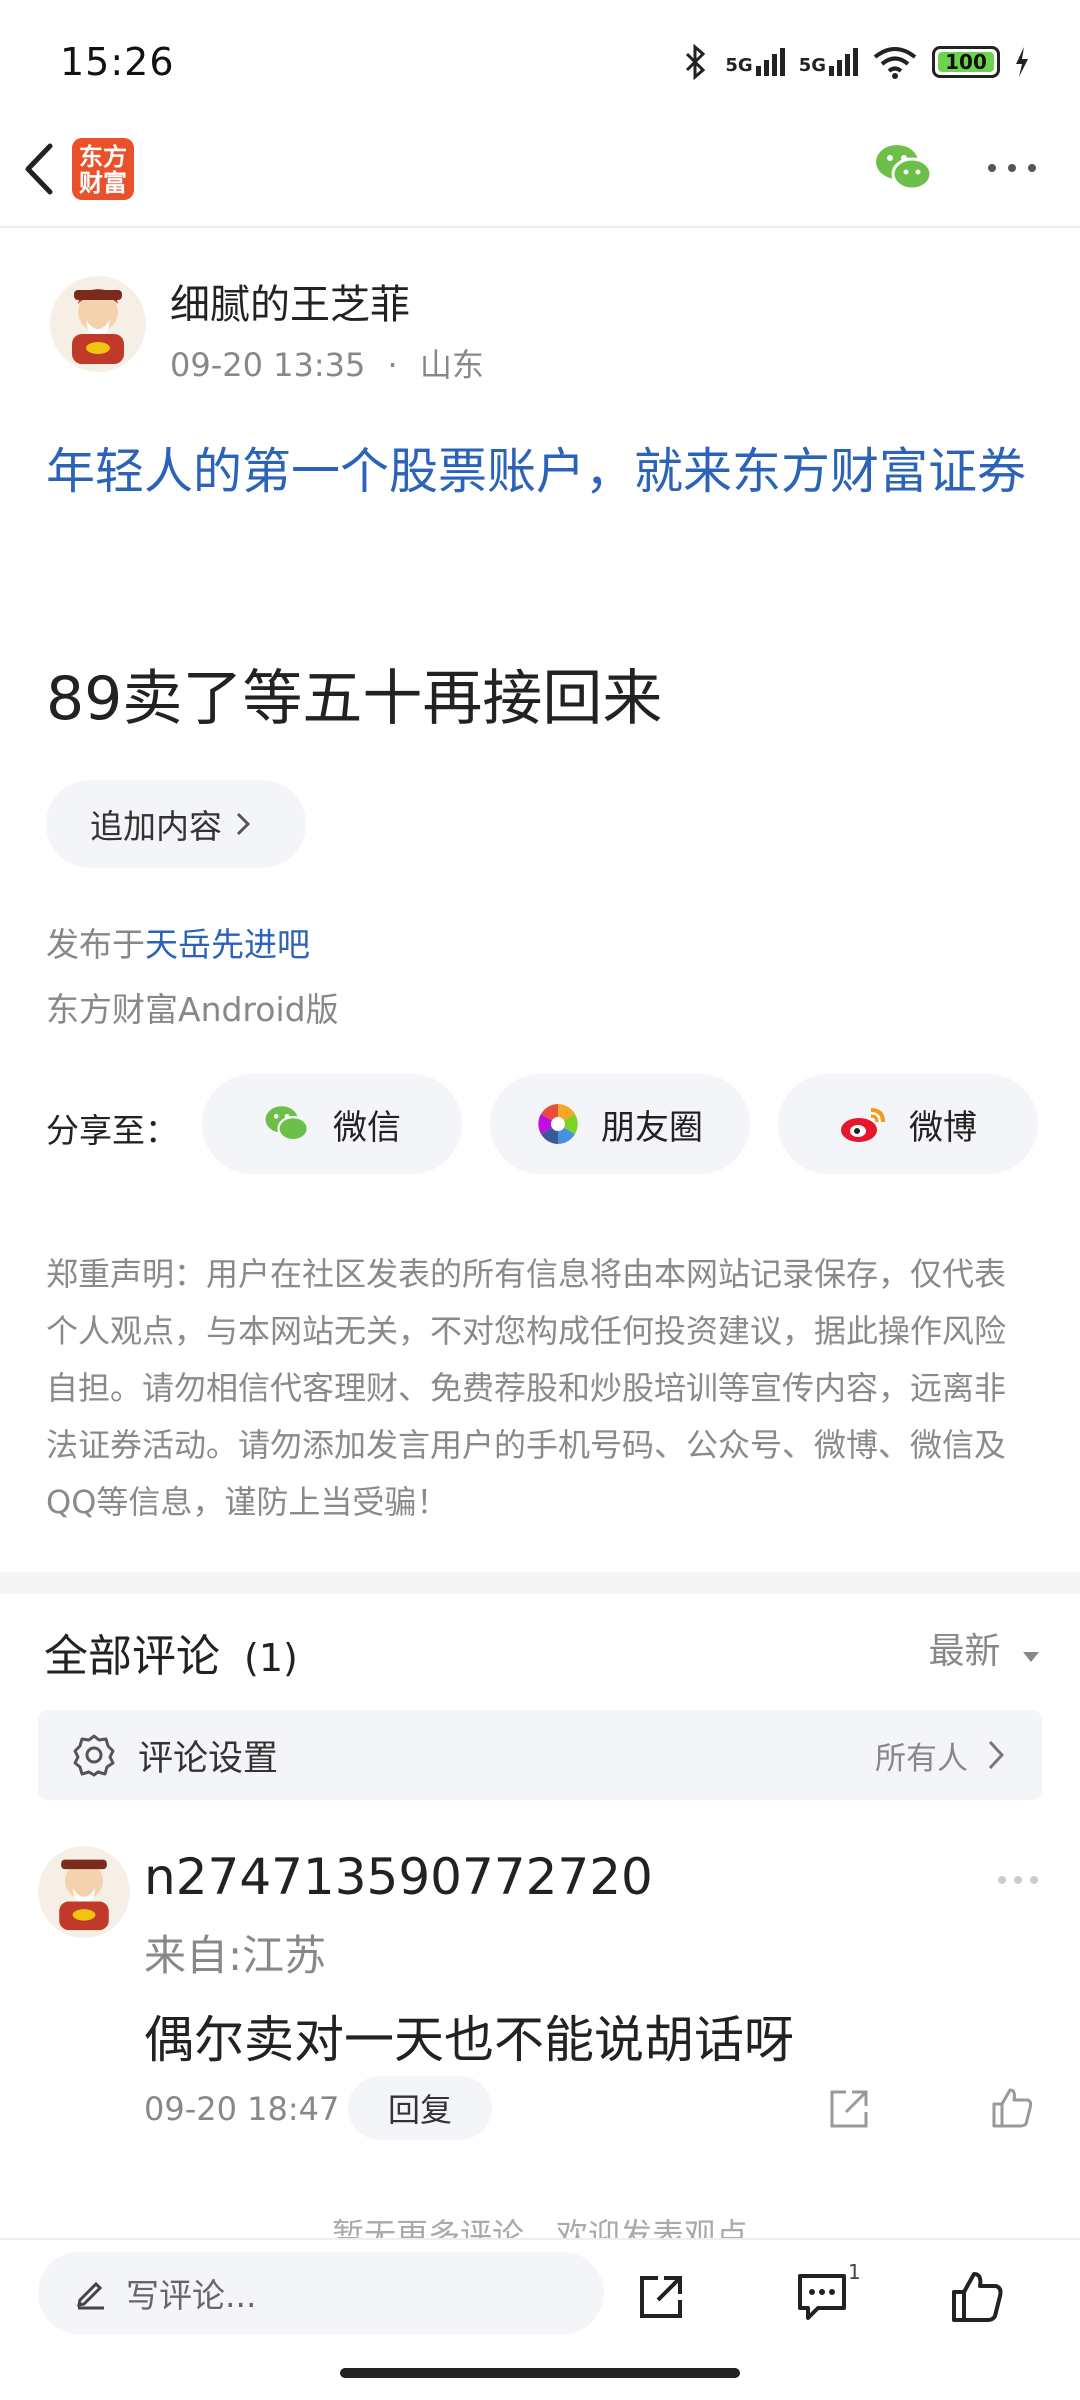 The width and height of the screenshot is (1080, 2400). What do you see at coordinates (661, 2297) in the screenshot?
I see `forward-icon` at bounding box center [661, 2297].